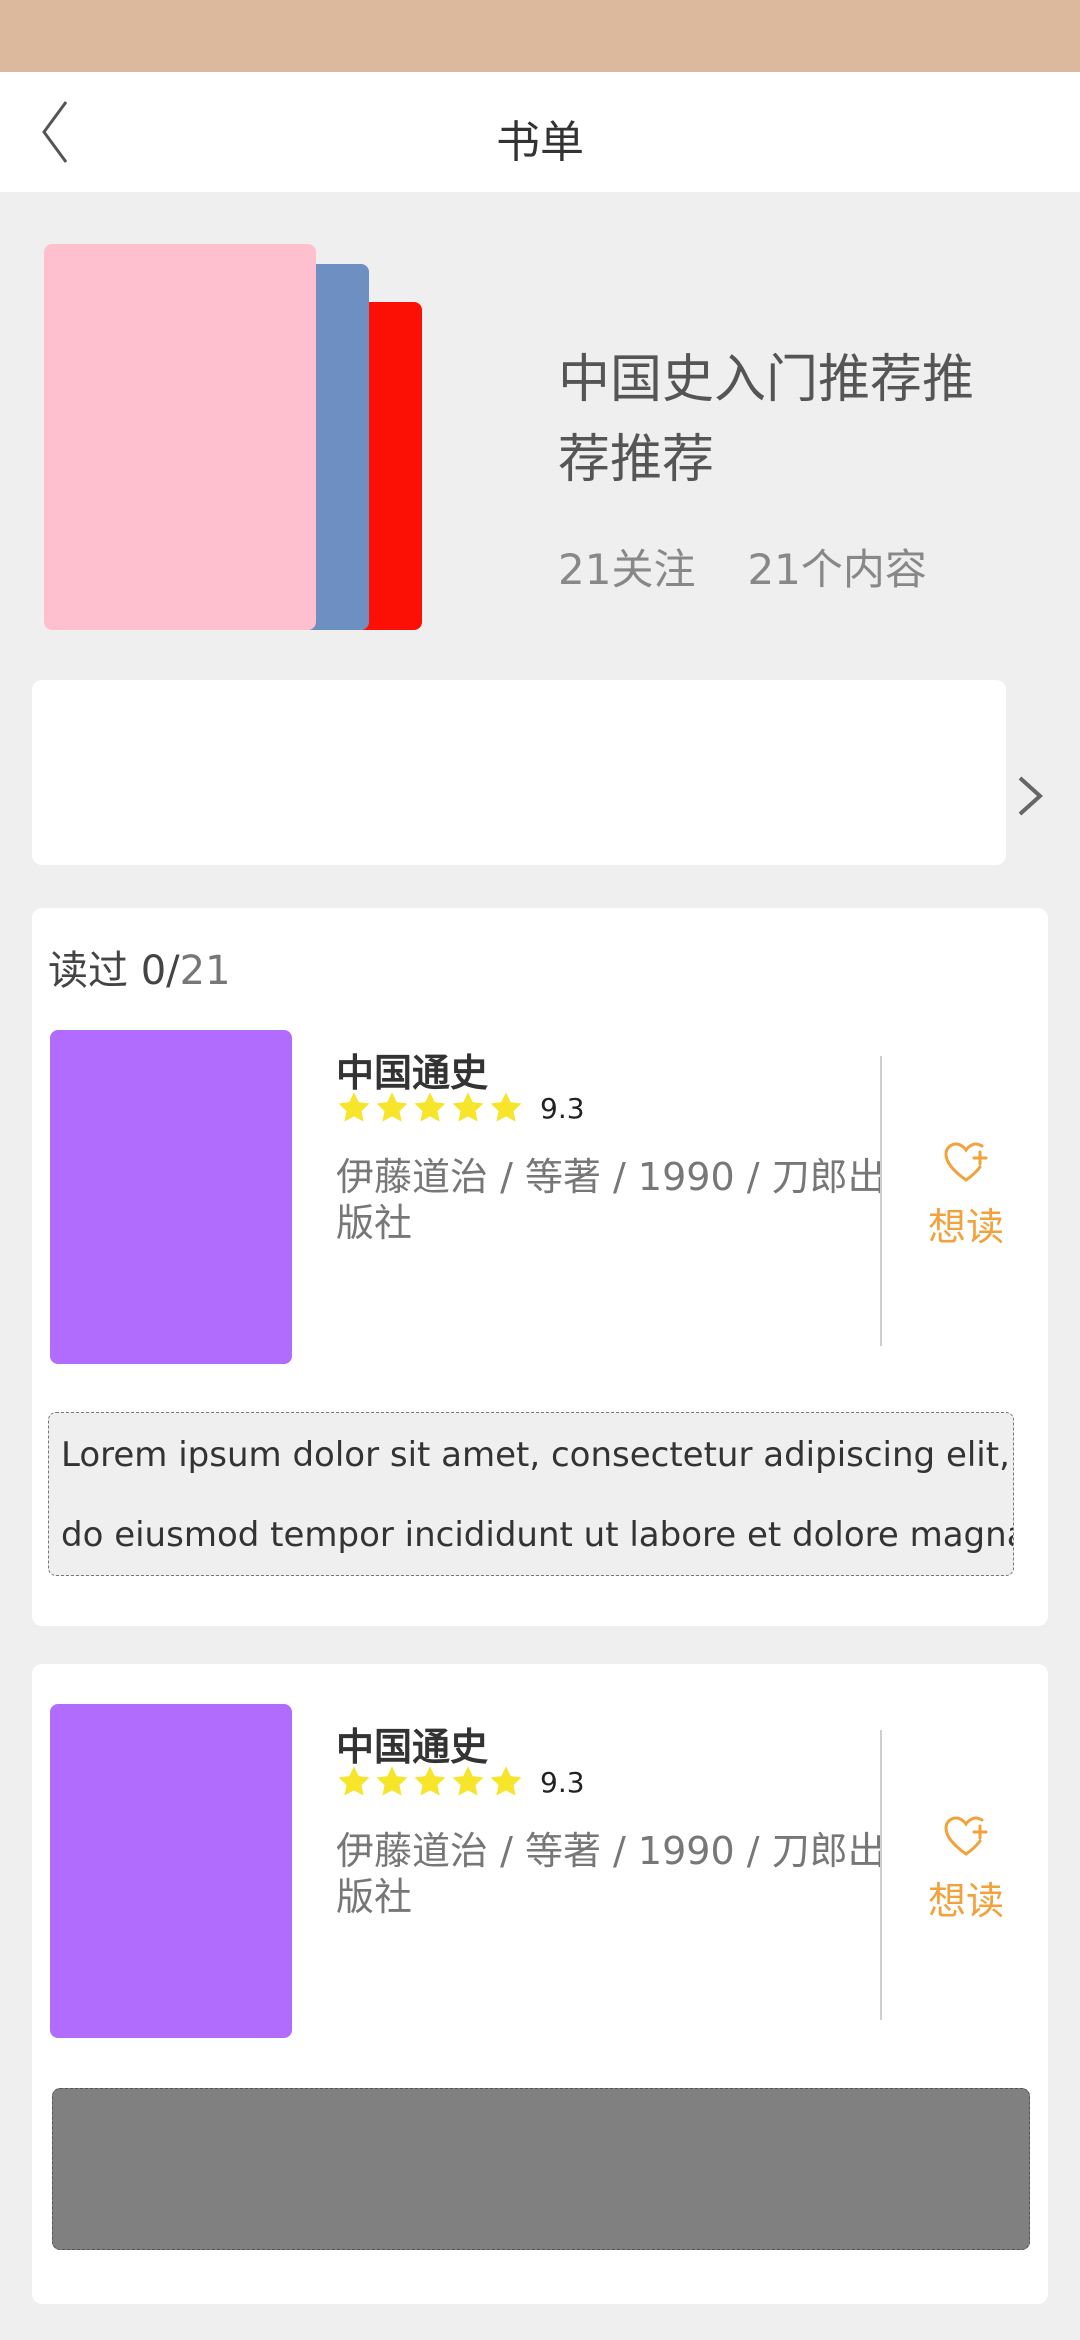 Image resolution: width=1080 pixels, height=2340 pixels. I want to click on nav-bar: 书单, so click(540, 132).